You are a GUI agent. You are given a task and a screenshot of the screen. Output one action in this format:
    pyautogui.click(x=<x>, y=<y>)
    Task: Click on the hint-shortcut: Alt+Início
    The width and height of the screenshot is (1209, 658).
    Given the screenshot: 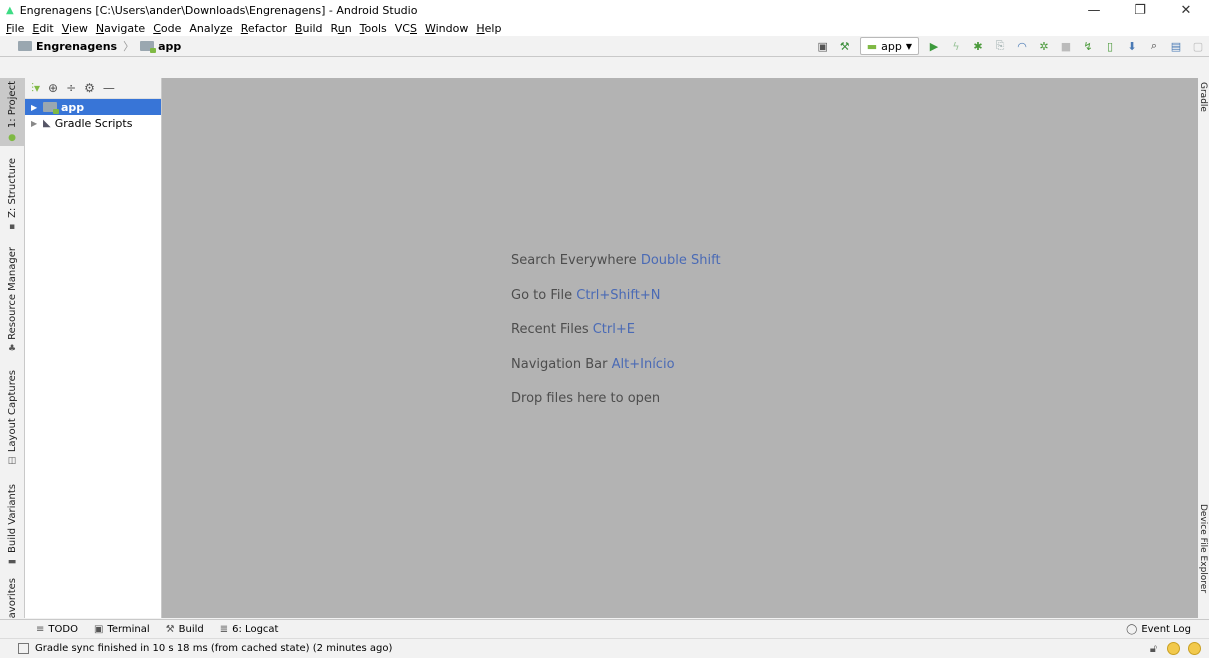 What is the action you would take?
    pyautogui.click(x=643, y=364)
    